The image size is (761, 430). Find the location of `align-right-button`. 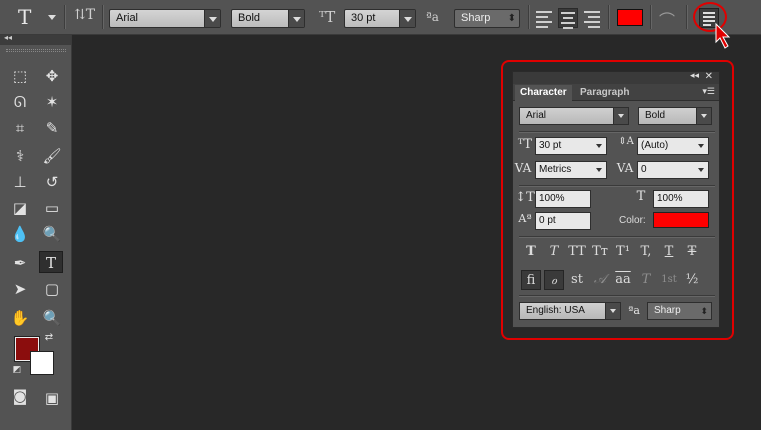

align-right-button is located at coordinates (592, 18).